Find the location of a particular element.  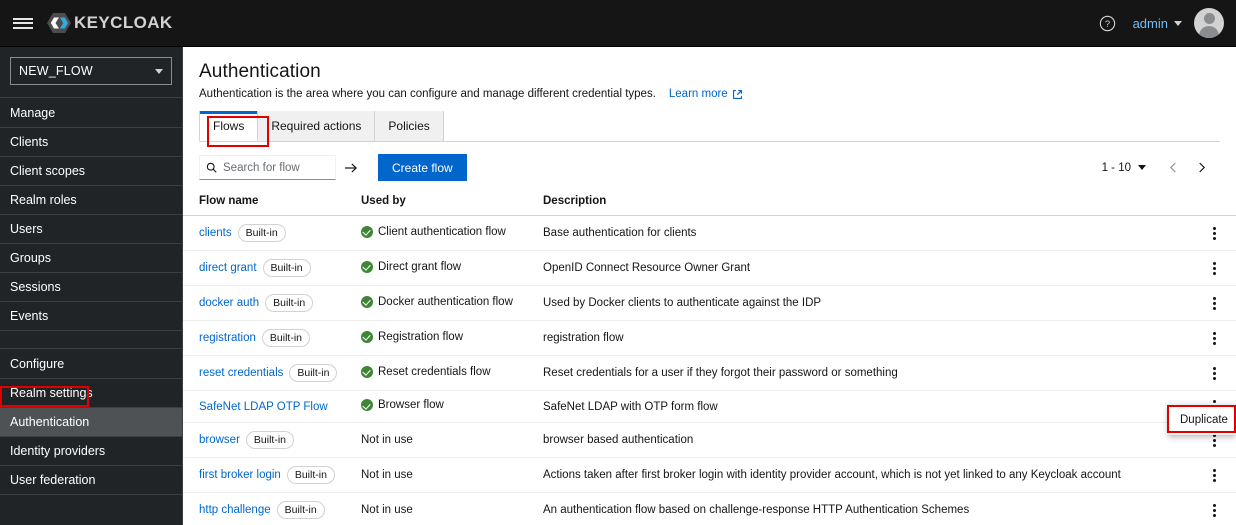

cell-used-by: Registration flow is located at coordinates (452, 338).